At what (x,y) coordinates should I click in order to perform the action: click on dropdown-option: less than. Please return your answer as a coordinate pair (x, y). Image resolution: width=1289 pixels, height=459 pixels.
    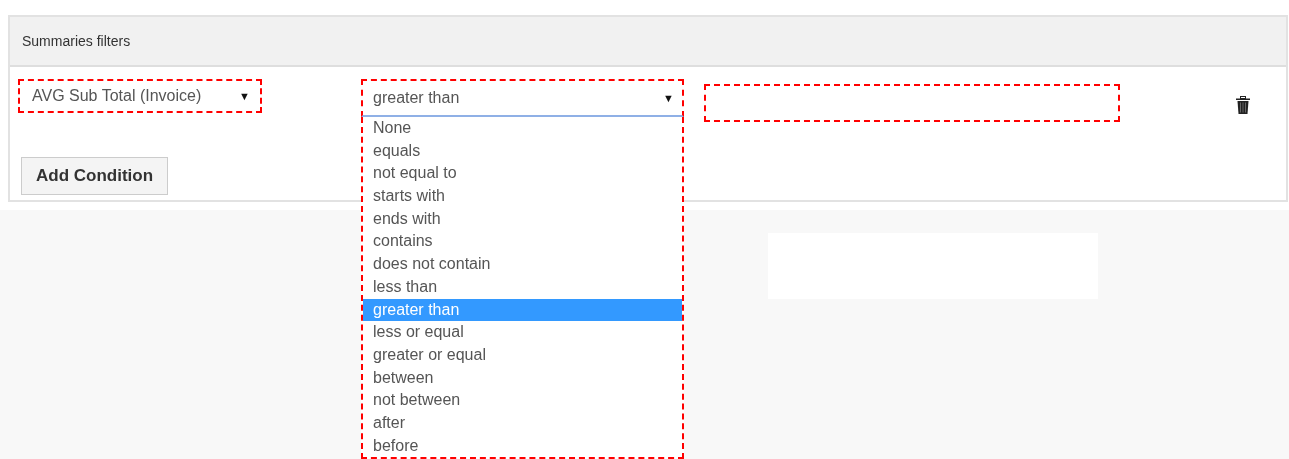
    Looking at the image, I should click on (522, 287).